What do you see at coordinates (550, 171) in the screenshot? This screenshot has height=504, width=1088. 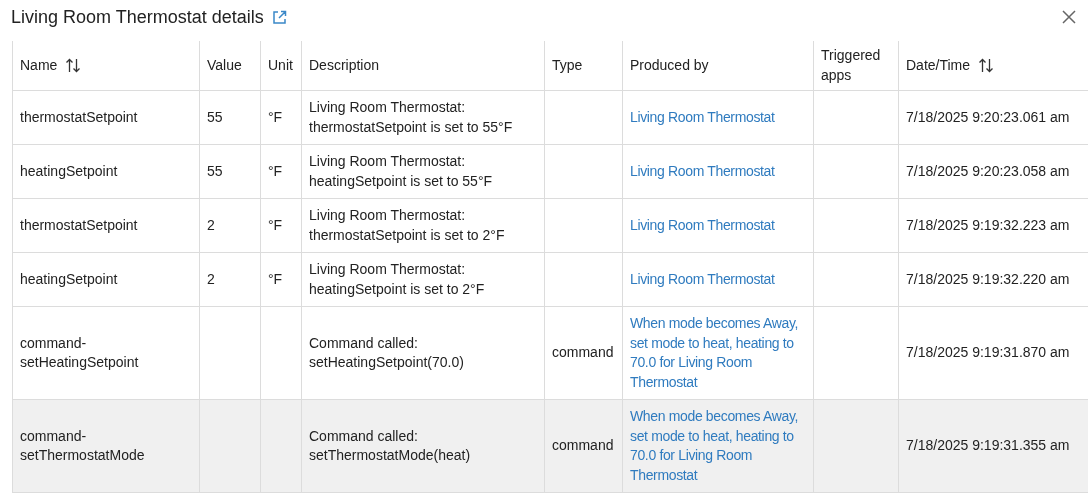 I see `table-row: heatingSetpoint 55 °F Living Room Thermostat: heatingSetpoint is set to 55°F Living Room Thermostat 7/18/2025 9:20:23.058 am` at bounding box center [550, 171].